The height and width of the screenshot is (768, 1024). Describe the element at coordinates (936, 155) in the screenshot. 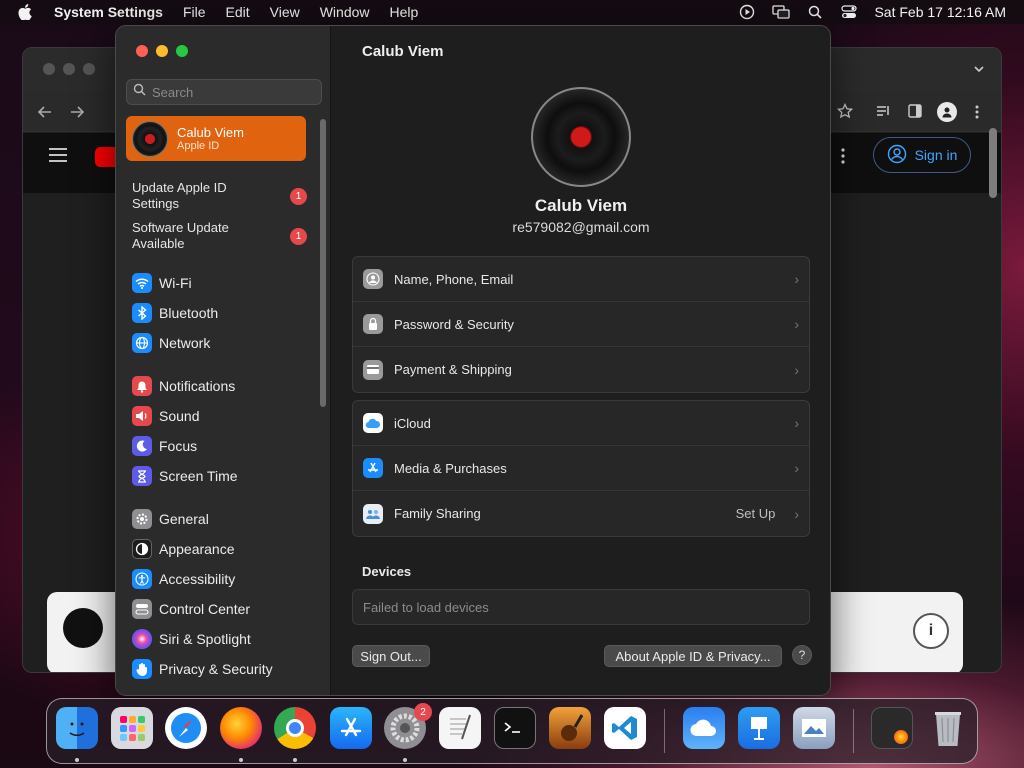

I see `sign-in-label: Sign in` at that location.